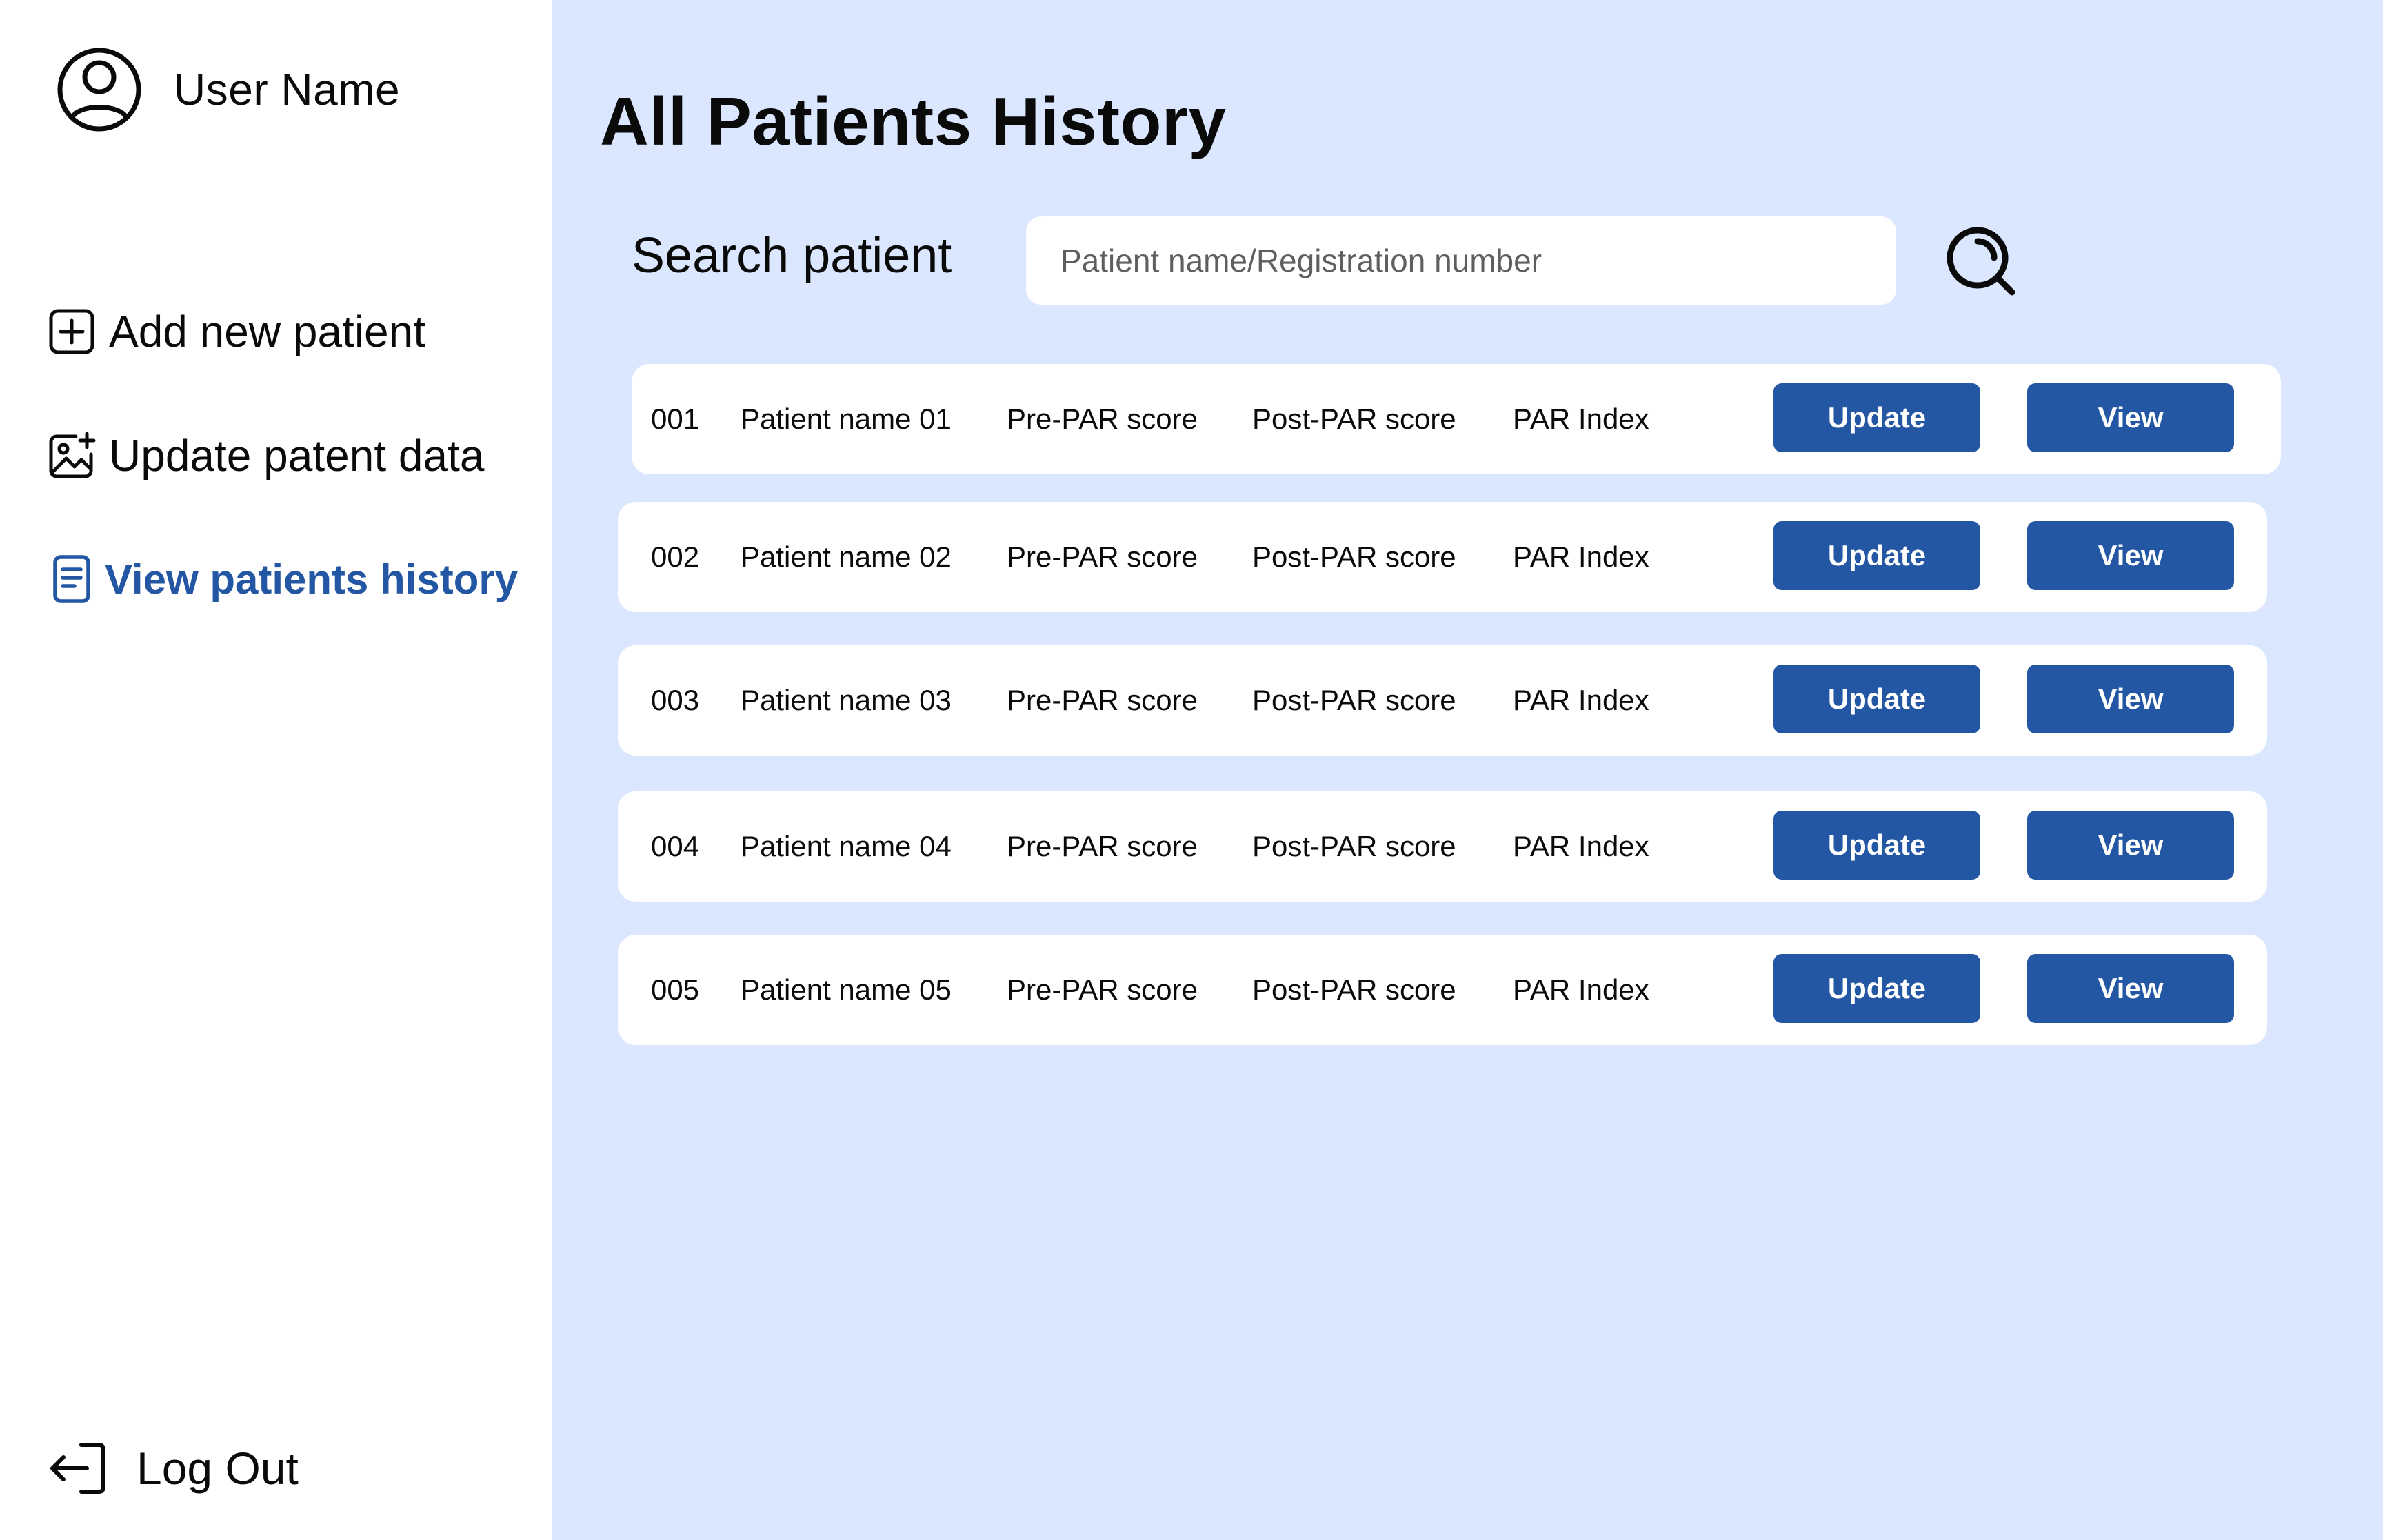 The height and width of the screenshot is (1540, 2383). Describe the element at coordinates (218, 1469) in the screenshot. I see `logout-label: Log Out` at that location.